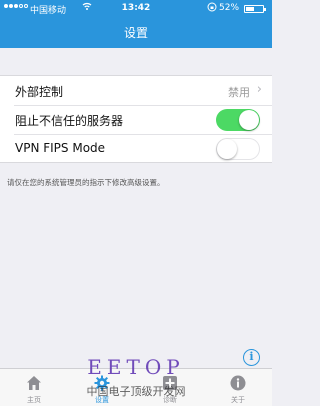  What do you see at coordinates (212, 8) in the screenshot?
I see `orientation-lock-icon` at bounding box center [212, 8].